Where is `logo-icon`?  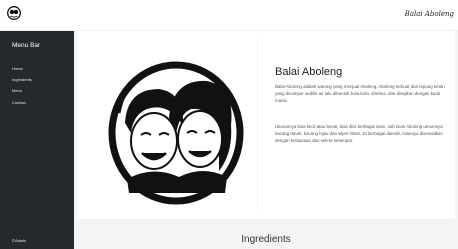
logo-icon is located at coordinates (14, 13).